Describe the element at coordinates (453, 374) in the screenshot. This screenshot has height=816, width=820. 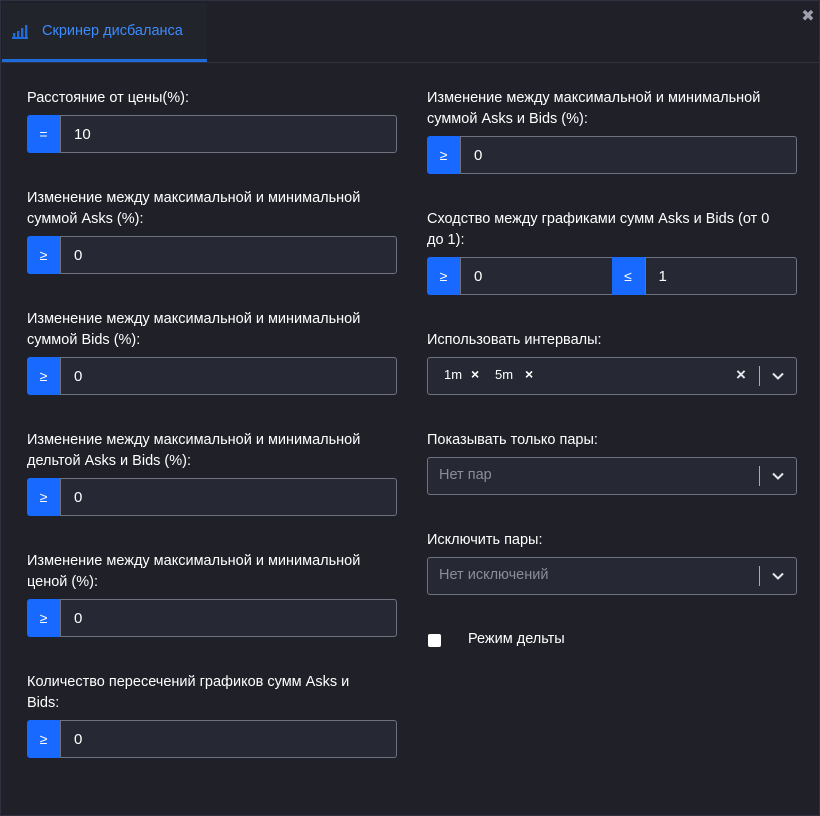
I see `interval-chip-1m: 1m` at that location.